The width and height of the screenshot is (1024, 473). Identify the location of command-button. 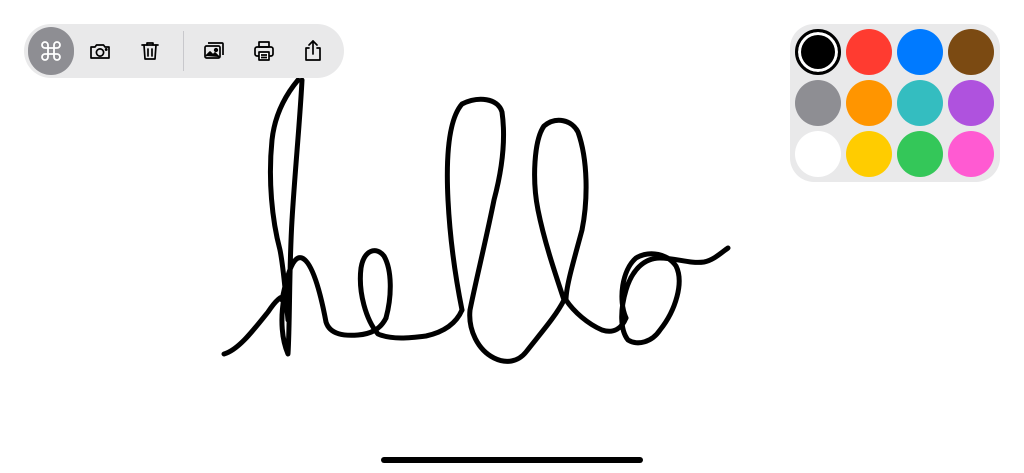
(51, 51).